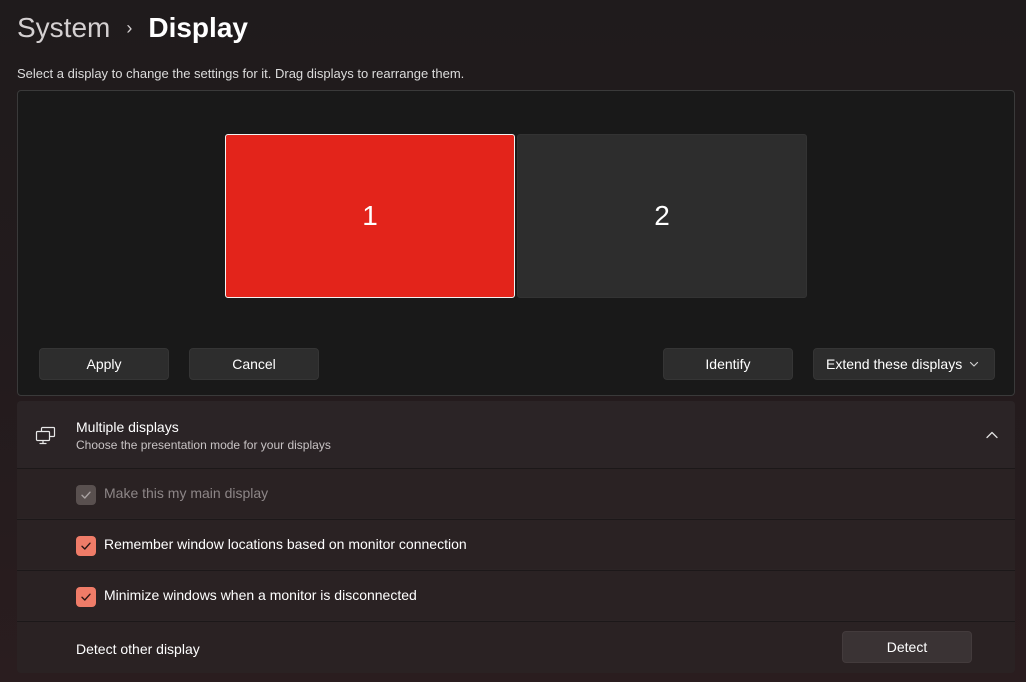 This screenshot has height=682, width=1026. I want to click on multiple-displays-icon, so click(45, 435).